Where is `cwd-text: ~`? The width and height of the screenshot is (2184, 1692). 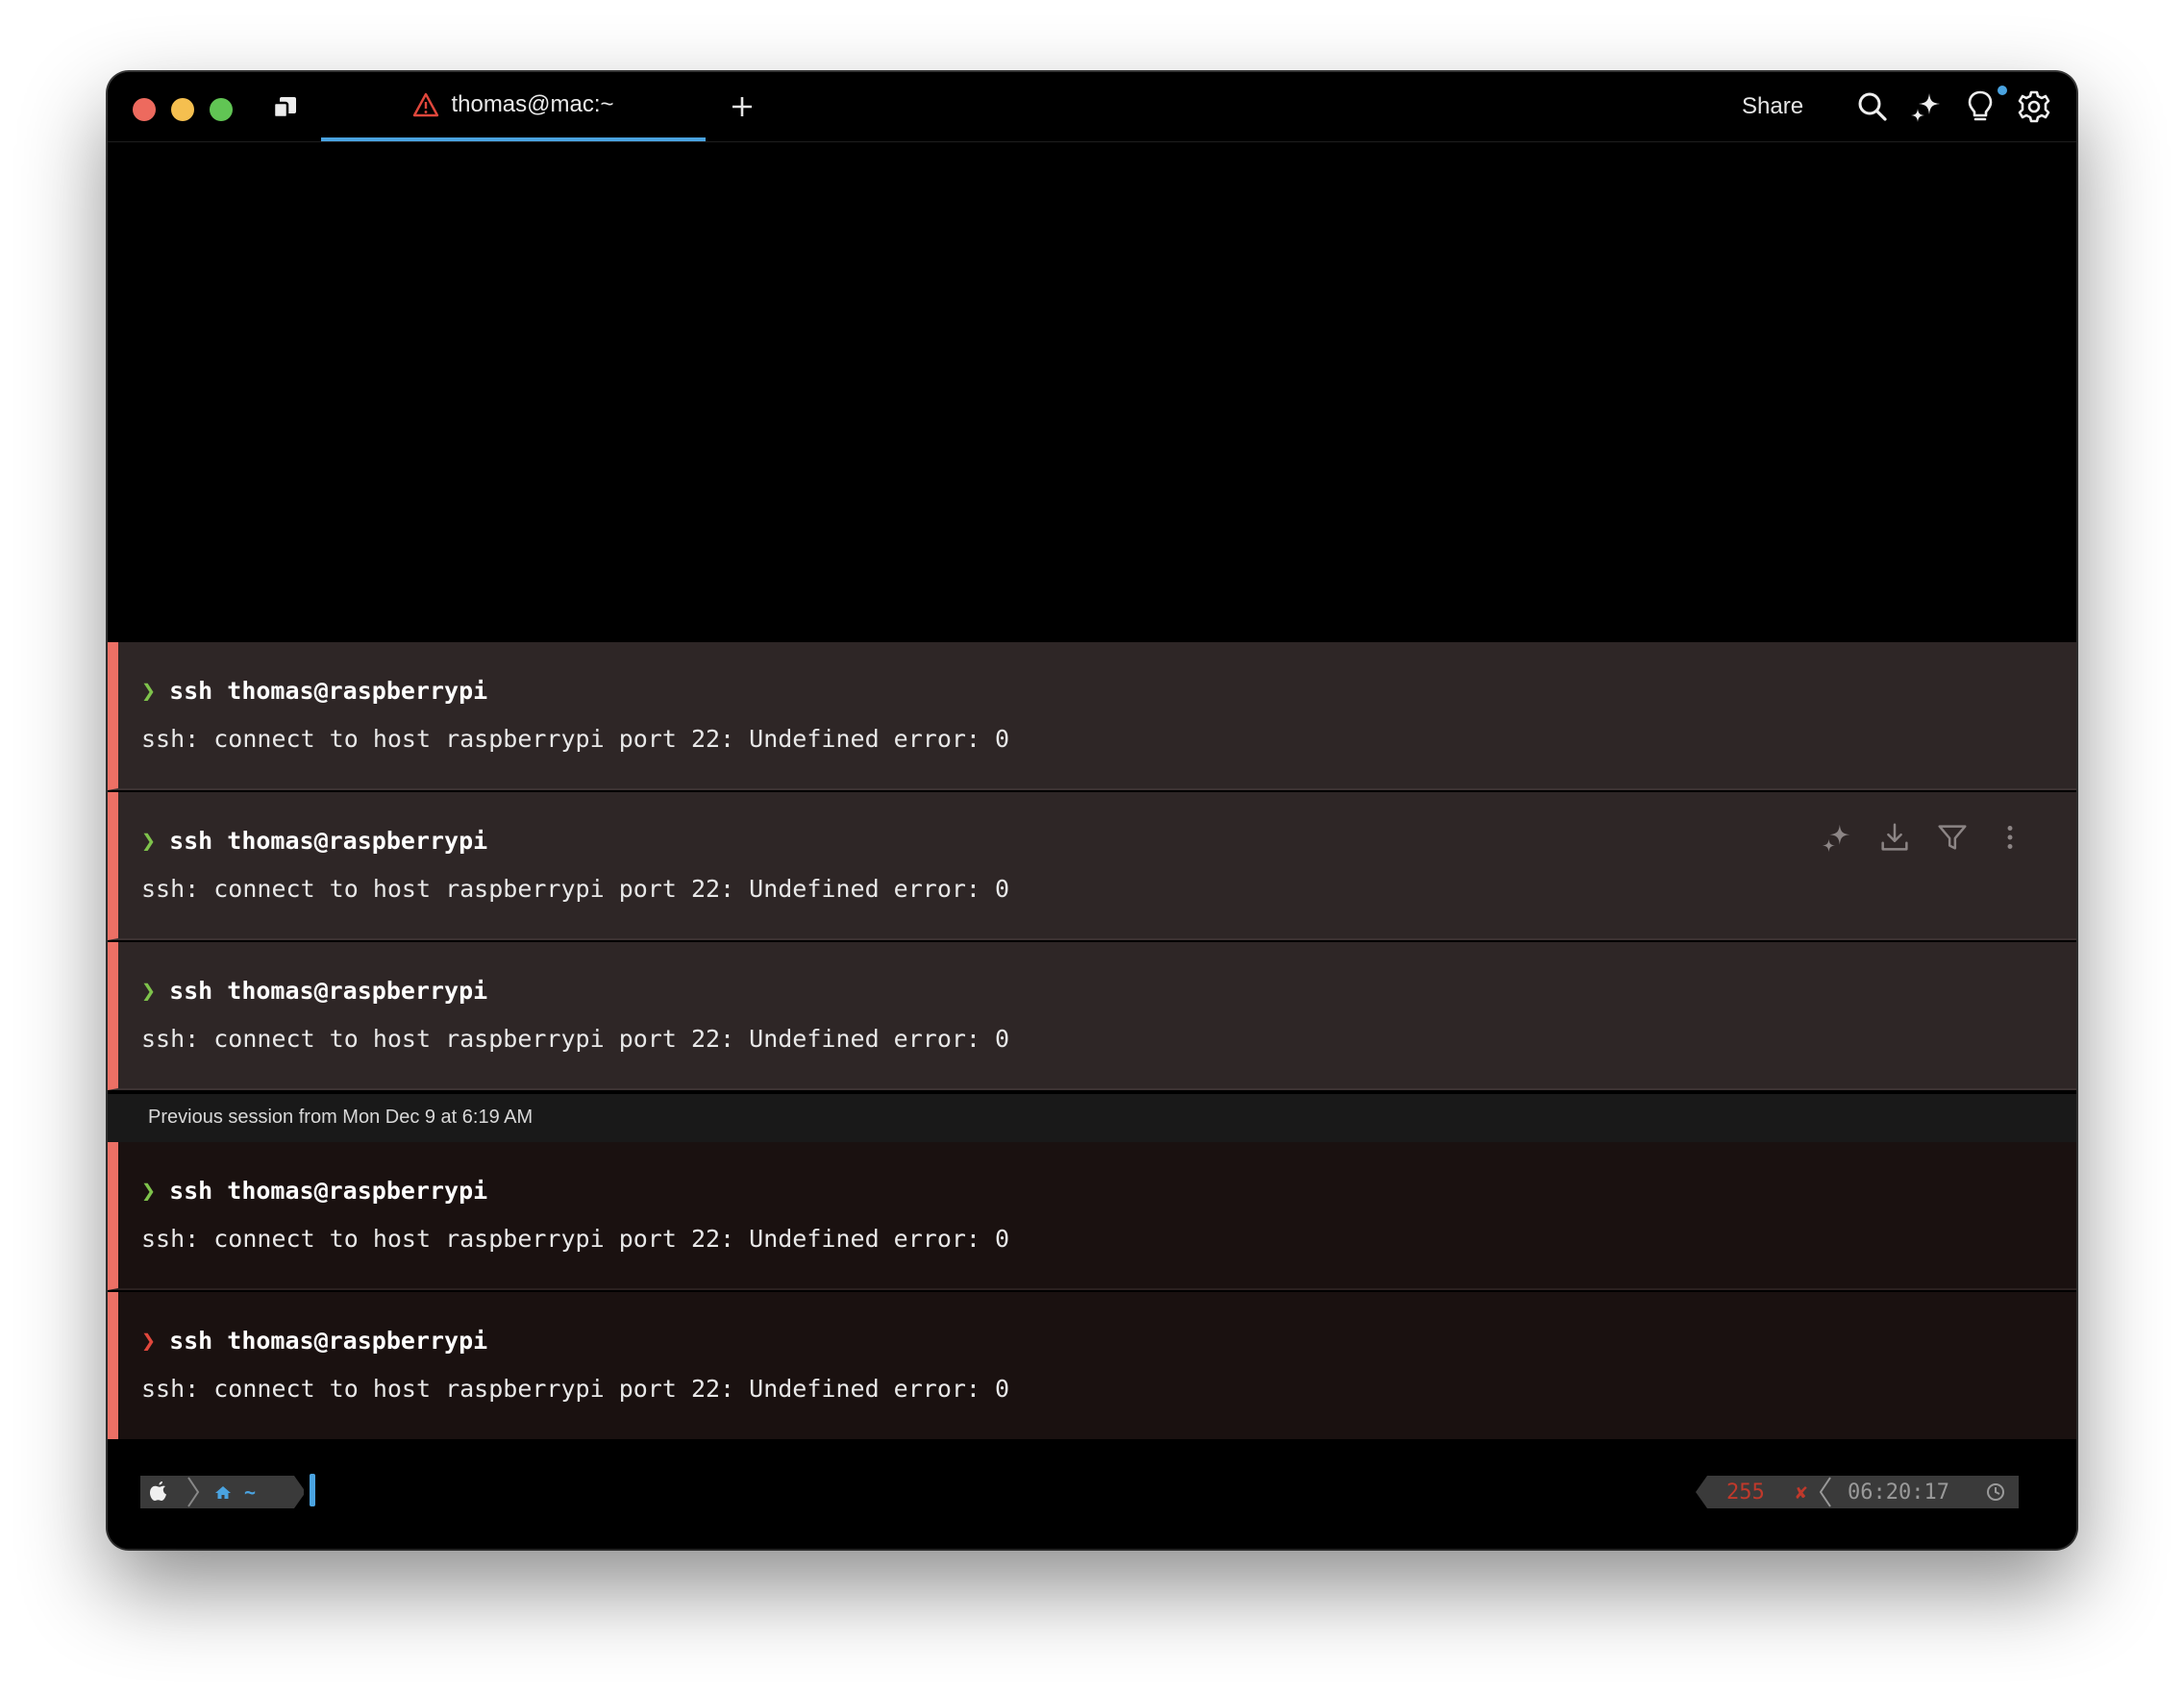 cwd-text: ~ is located at coordinates (250, 1492).